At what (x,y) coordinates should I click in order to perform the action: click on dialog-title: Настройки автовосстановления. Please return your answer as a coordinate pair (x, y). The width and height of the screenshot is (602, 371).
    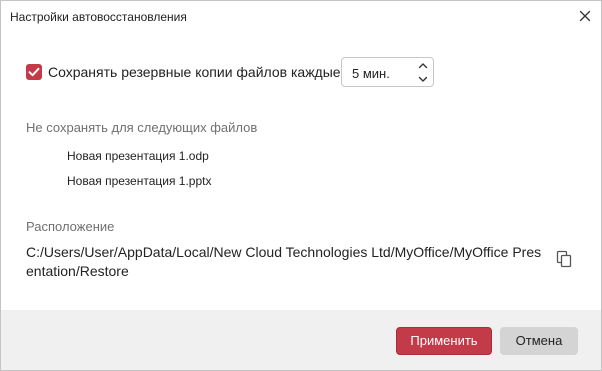
    Looking at the image, I should click on (98, 17).